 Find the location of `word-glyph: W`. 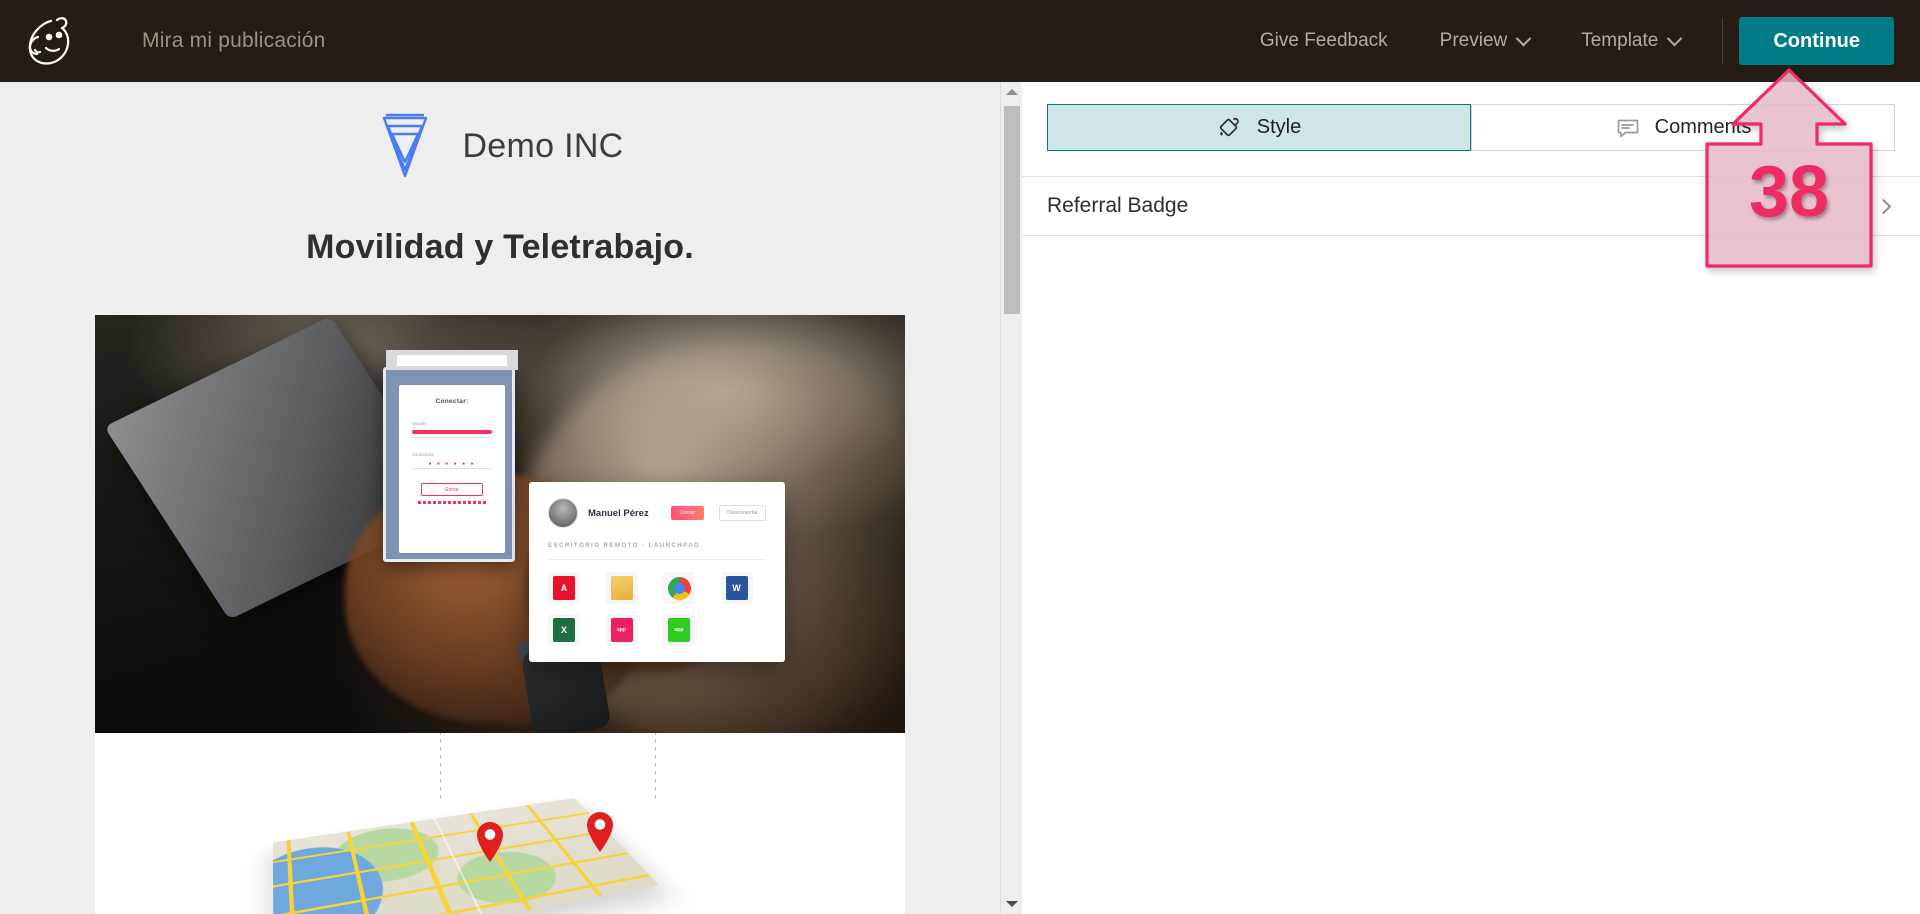

word-glyph: W is located at coordinates (736, 588).